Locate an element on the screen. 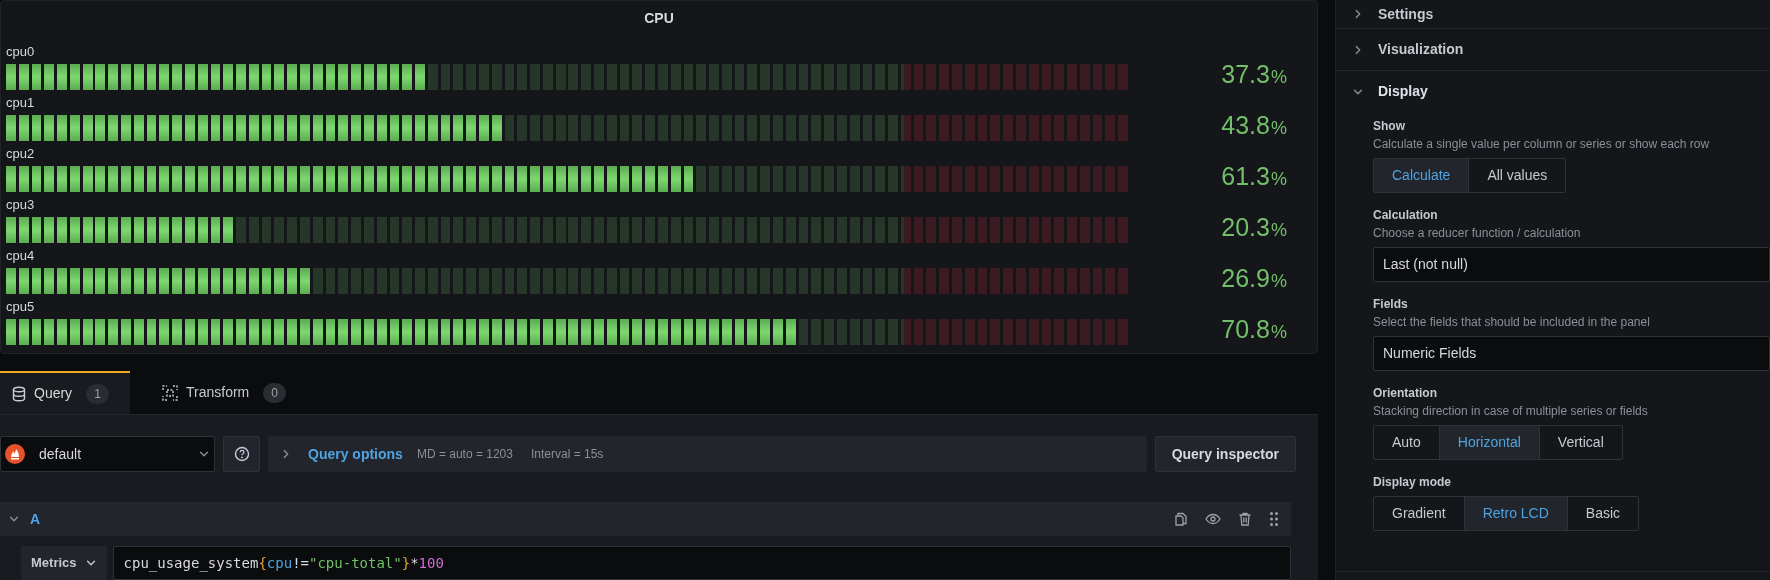 This screenshot has height=580, width=1770. gauge-label: cpu0 is located at coordinates (20, 52).